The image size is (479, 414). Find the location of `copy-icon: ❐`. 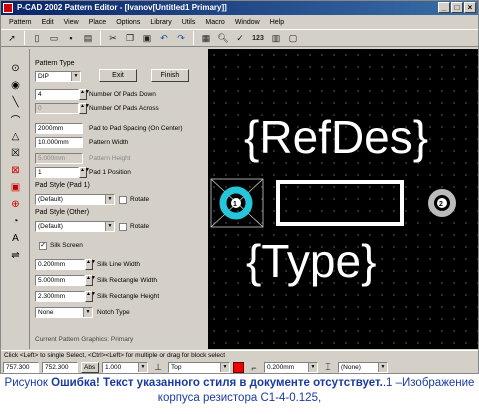

copy-icon: ❐ is located at coordinates (130, 38).